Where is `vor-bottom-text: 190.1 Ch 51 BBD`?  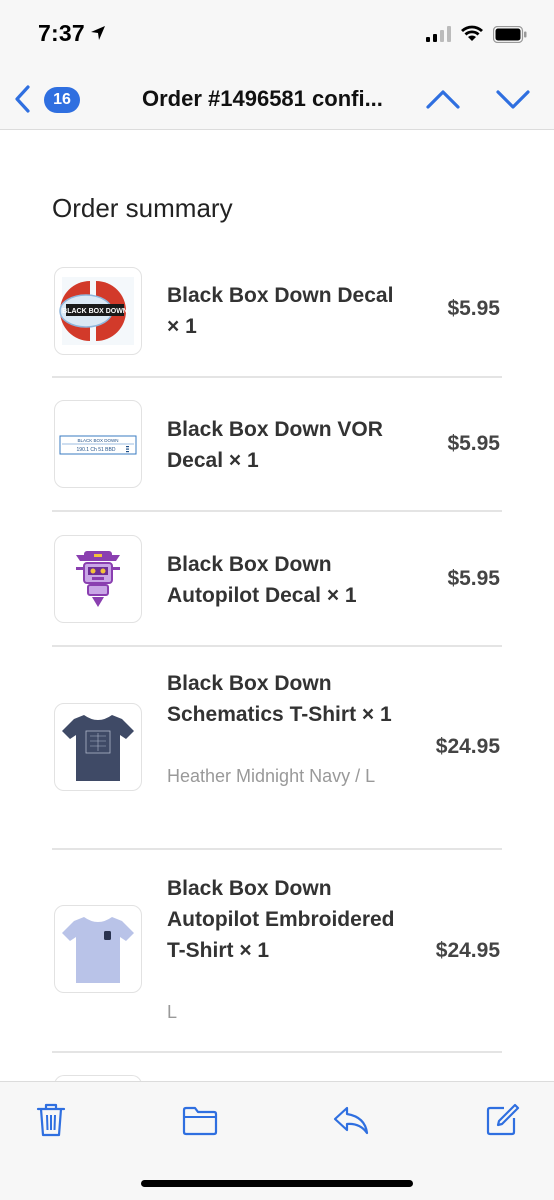
vor-bottom-text: 190.1 Ch 51 BBD is located at coordinates (96, 450).